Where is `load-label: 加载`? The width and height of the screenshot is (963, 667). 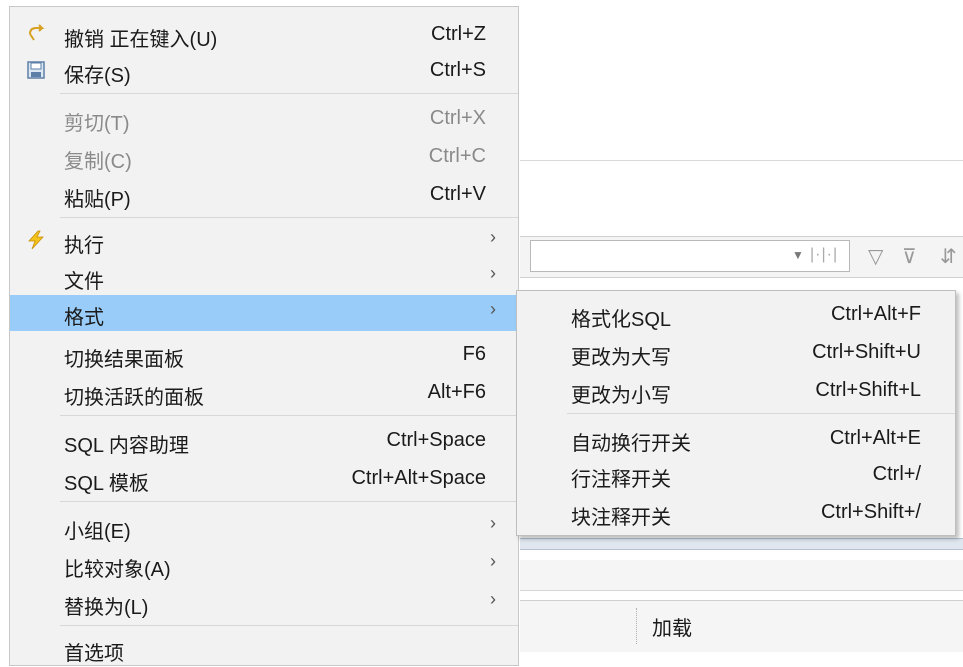 load-label: 加载 is located at coordinates (672, 629).